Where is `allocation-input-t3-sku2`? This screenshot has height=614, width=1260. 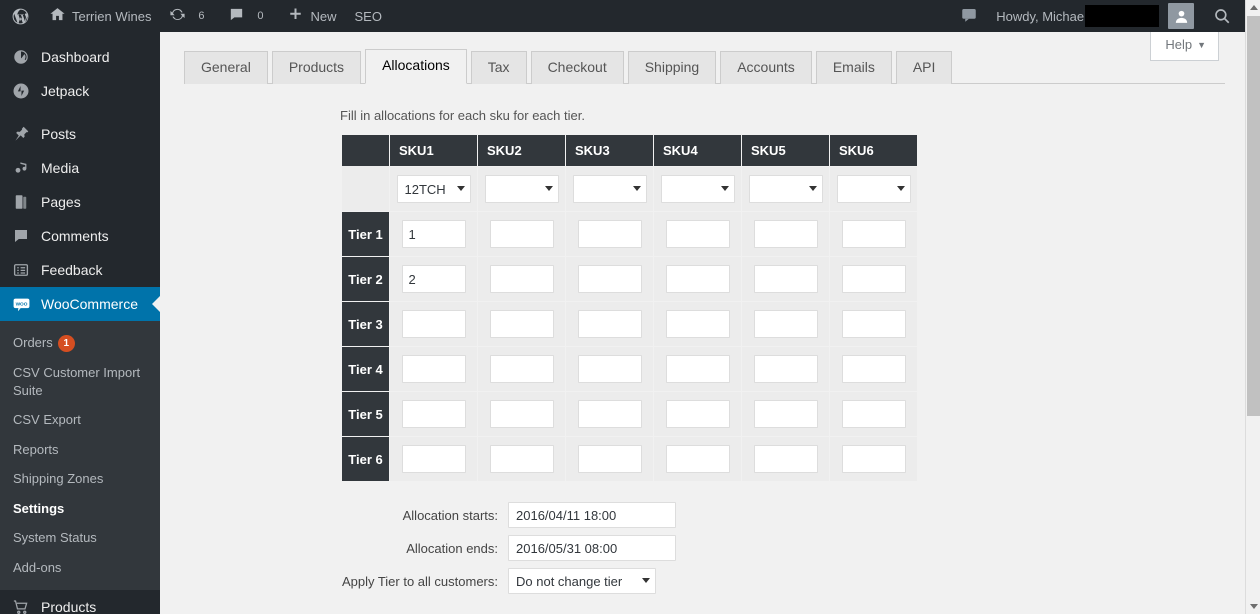
allocation-input-t3-sku2 is located at coordinates (521, 324).